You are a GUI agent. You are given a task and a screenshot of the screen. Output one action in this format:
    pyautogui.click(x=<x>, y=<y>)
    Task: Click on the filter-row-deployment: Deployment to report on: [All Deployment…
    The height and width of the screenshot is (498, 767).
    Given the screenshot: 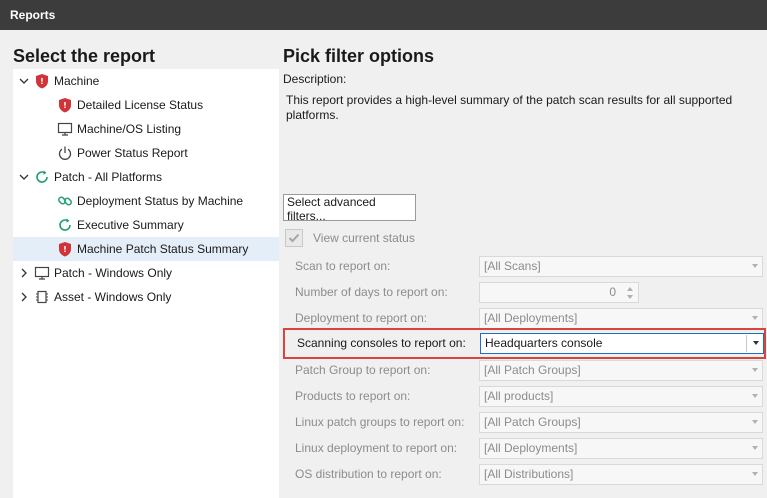 What is the action you would take?
    pyautogui.click(x=523, y=318)
    